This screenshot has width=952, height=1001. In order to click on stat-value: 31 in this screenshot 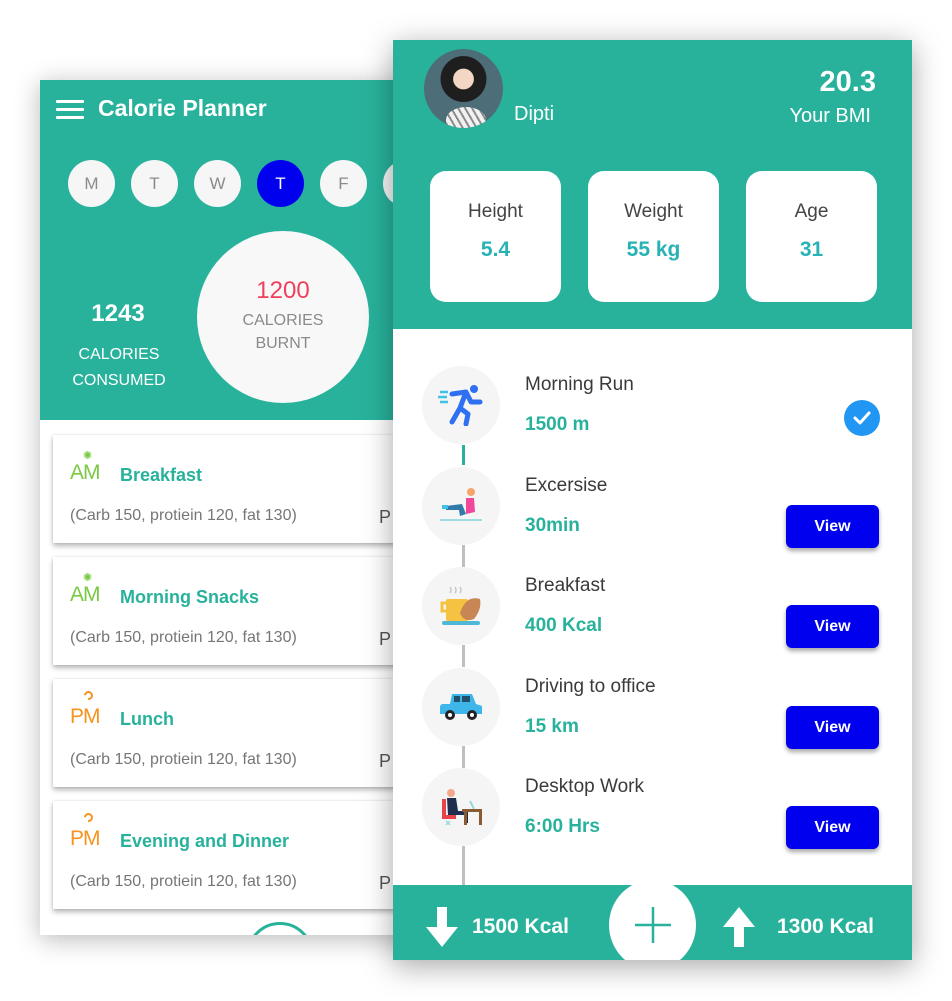, I will do `click(811, 249)`.